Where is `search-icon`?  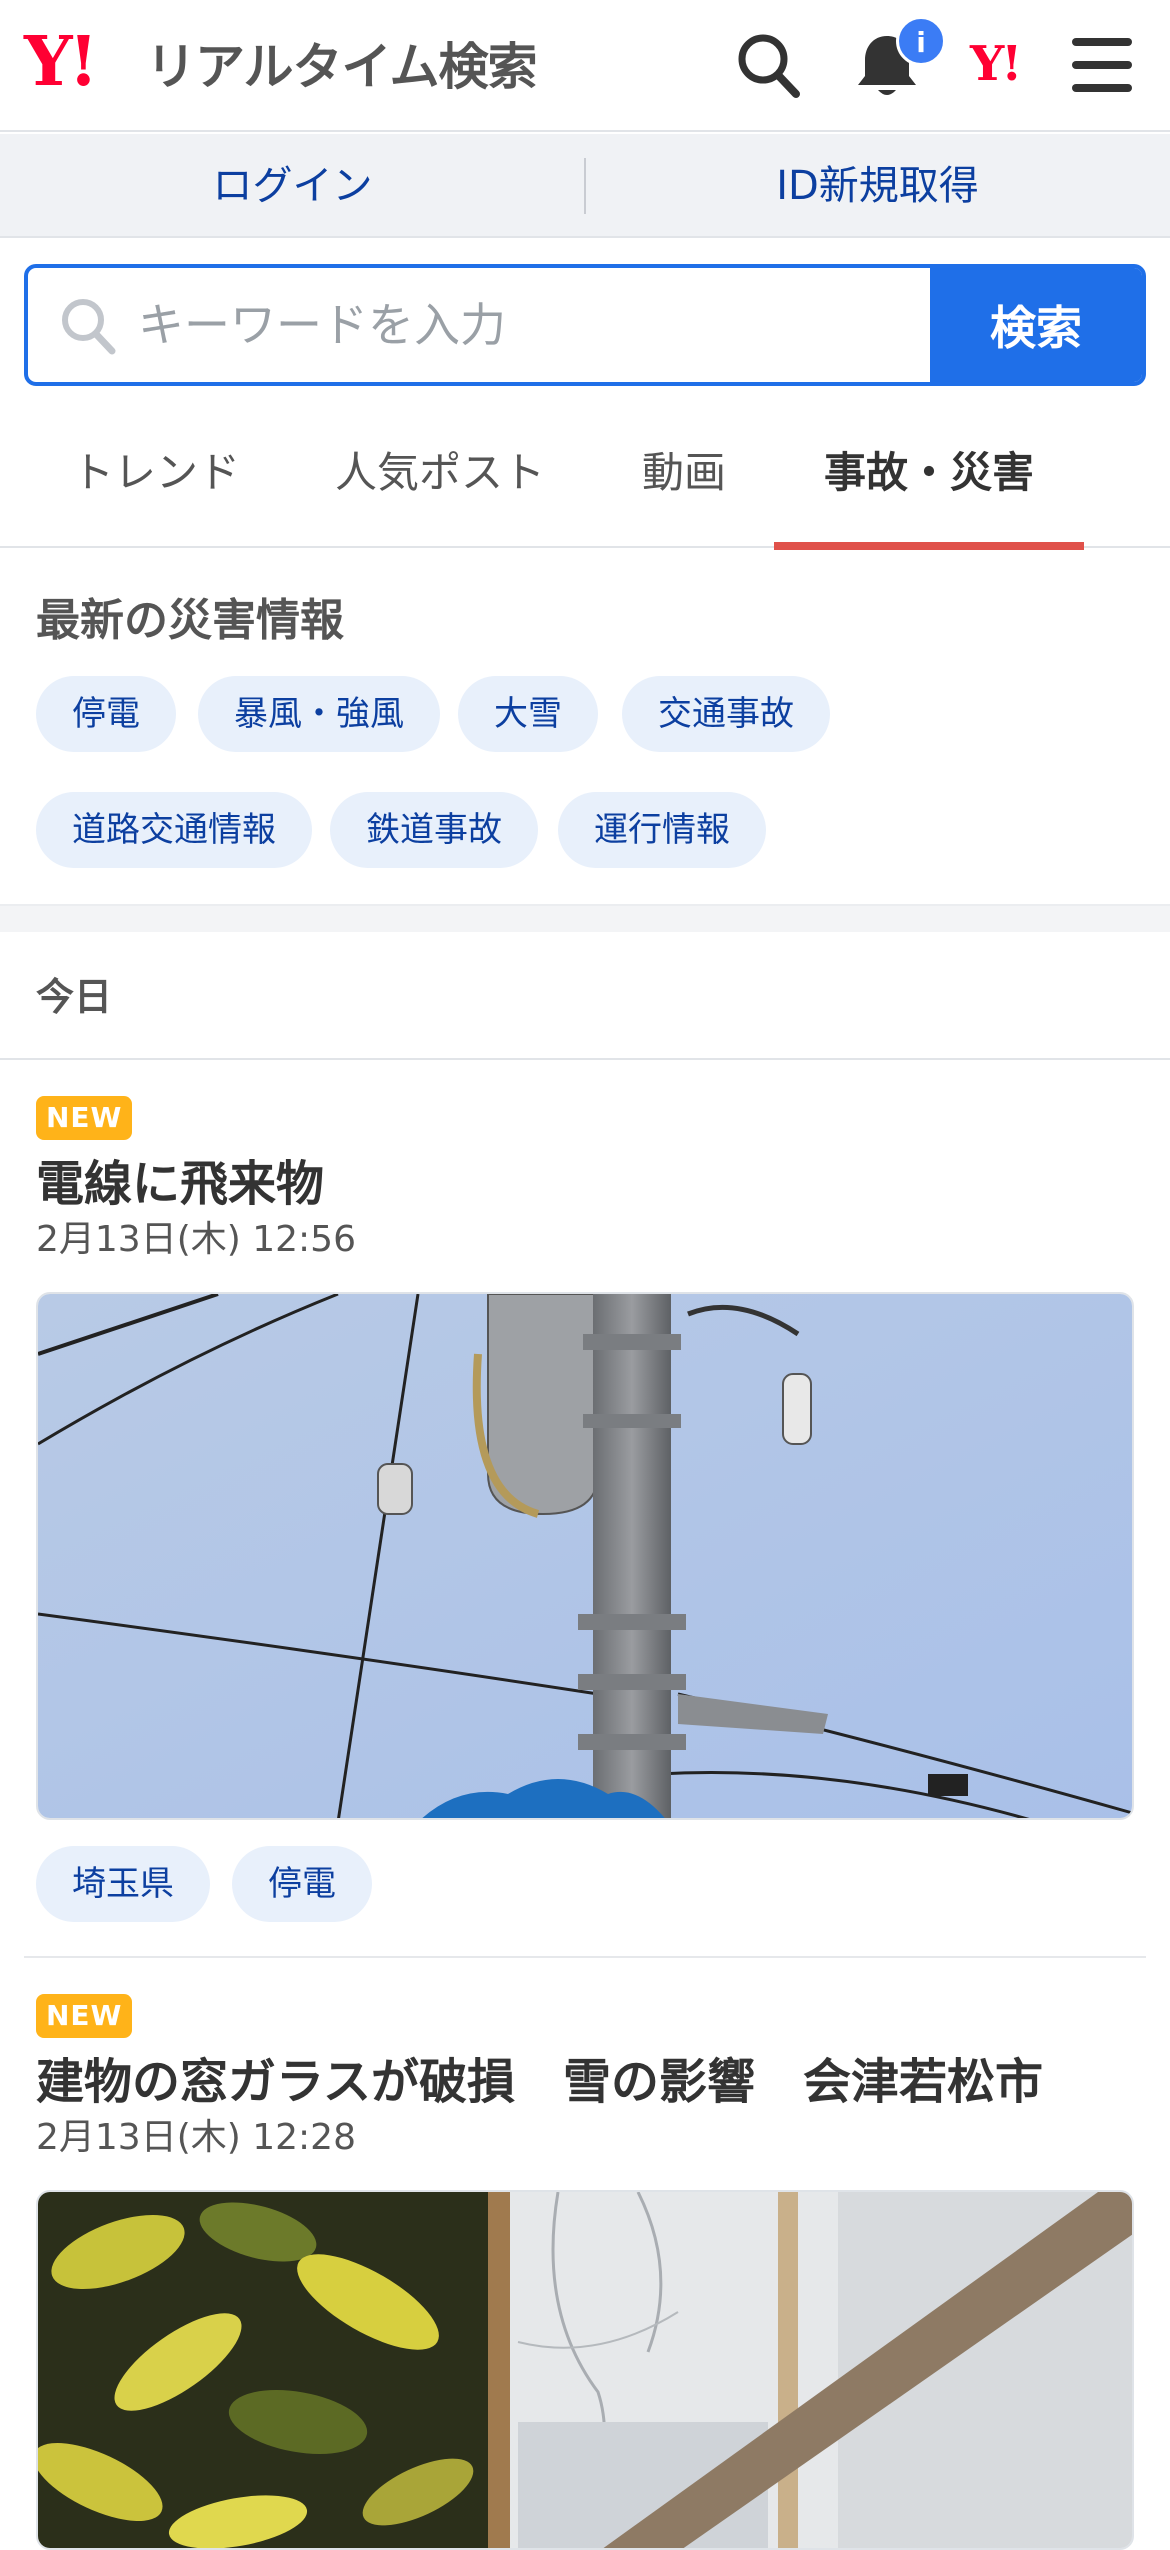
search-icon is located at coordinates (768, 65).